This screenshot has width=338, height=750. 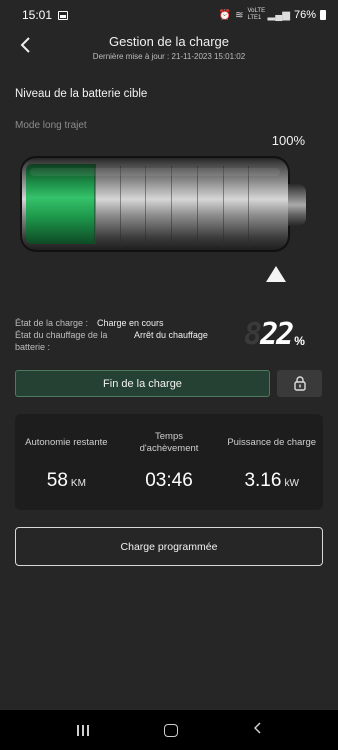 What do you see at coordinates (239, 15) in the screenshot?
I see `wifi-icon: ≋` at bounding box center [239, 15].